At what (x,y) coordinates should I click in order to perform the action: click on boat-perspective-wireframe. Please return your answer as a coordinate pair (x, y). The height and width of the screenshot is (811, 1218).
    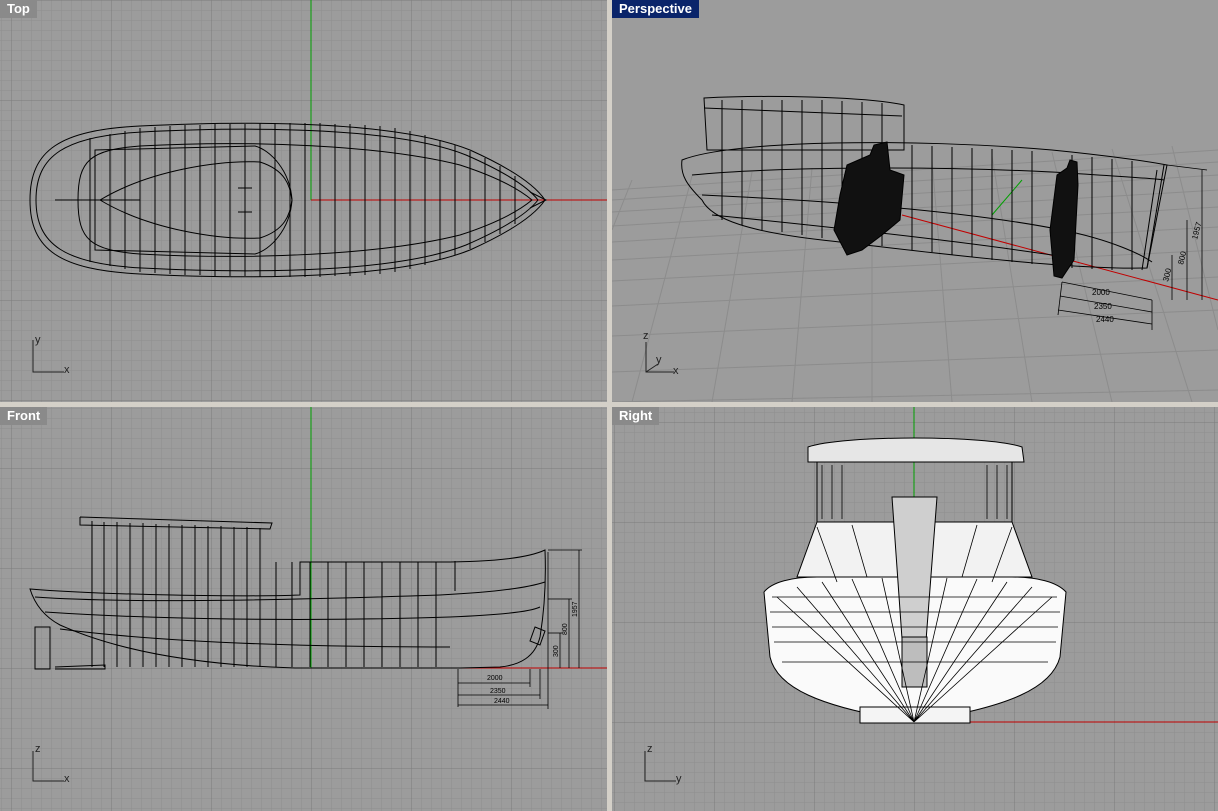
    Looking at the image, I should click on (924, 183).